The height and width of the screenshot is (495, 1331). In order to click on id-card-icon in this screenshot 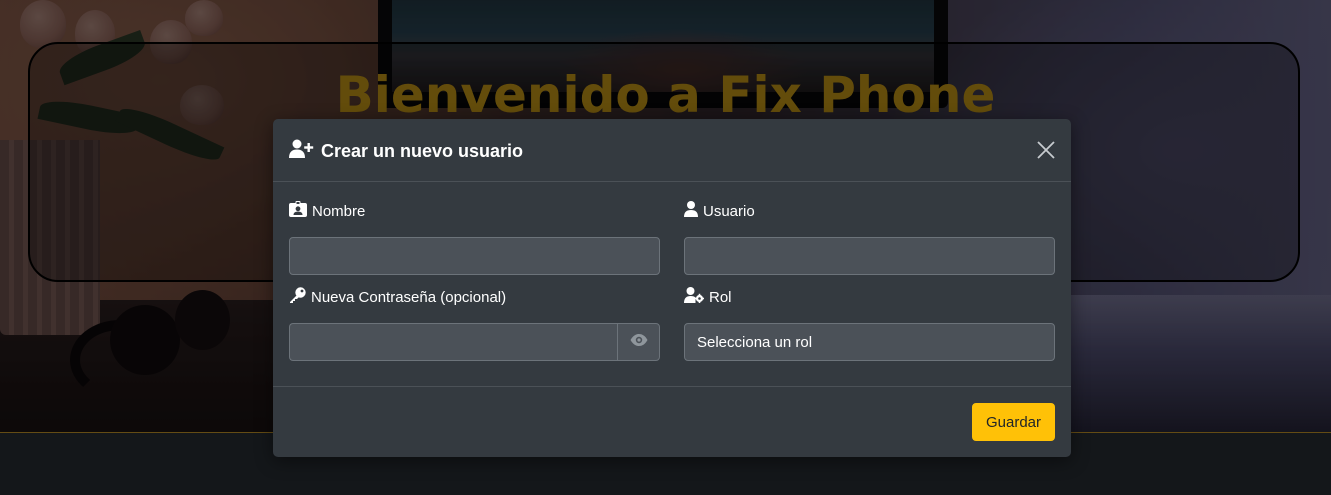, I will do `click(300, 211)`.